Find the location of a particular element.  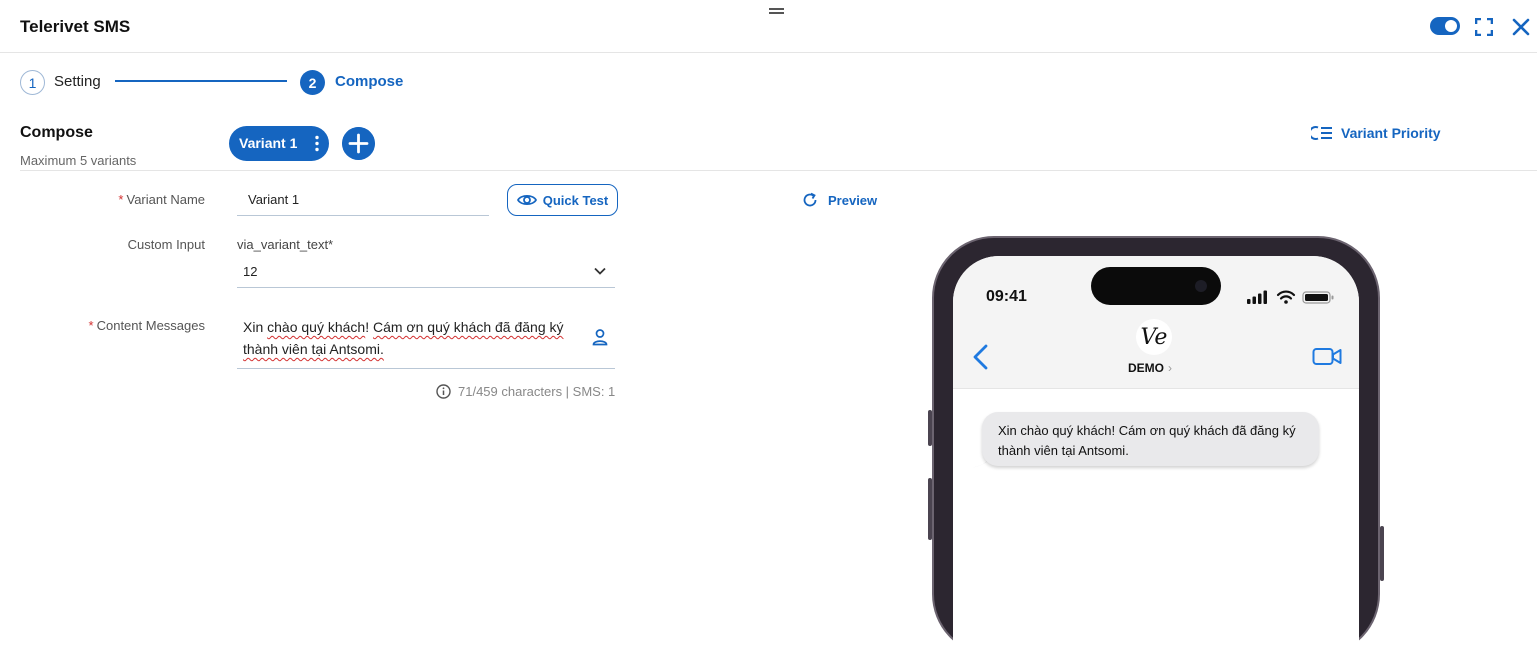

phone-power-button is located at coordinates (1382, 553).